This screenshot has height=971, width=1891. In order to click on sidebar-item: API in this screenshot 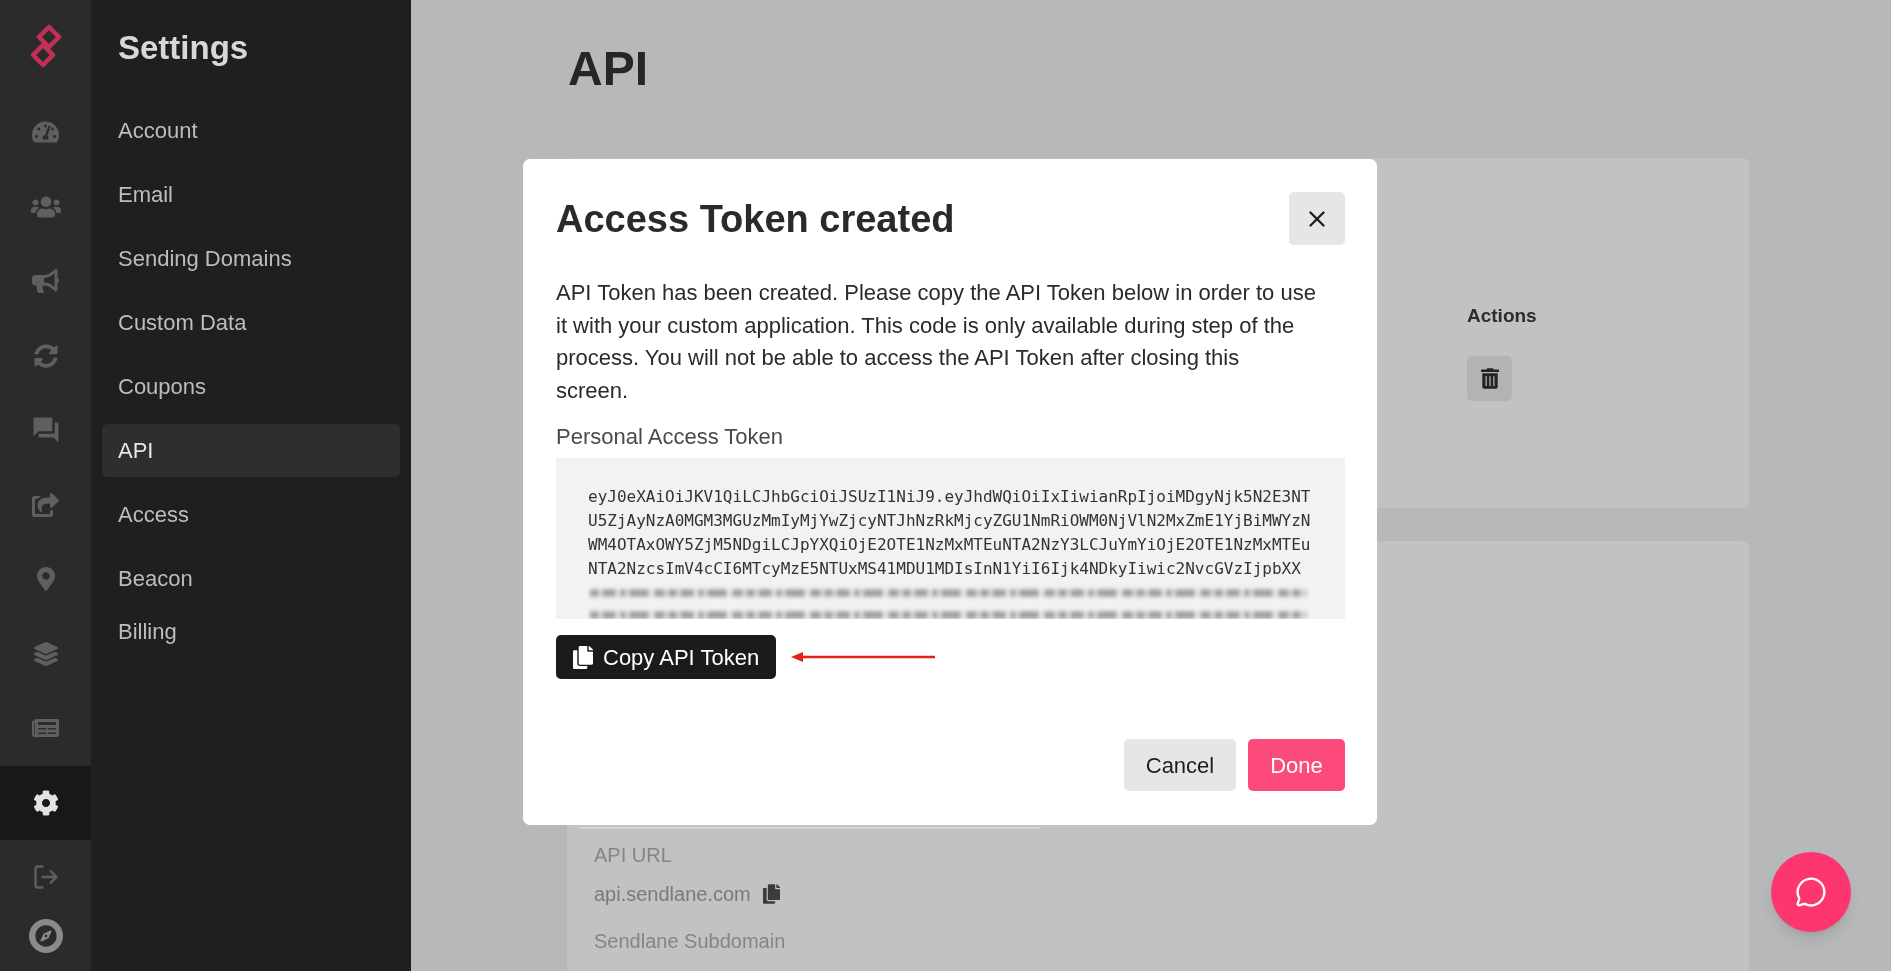, I will do `click(251, 450)`.